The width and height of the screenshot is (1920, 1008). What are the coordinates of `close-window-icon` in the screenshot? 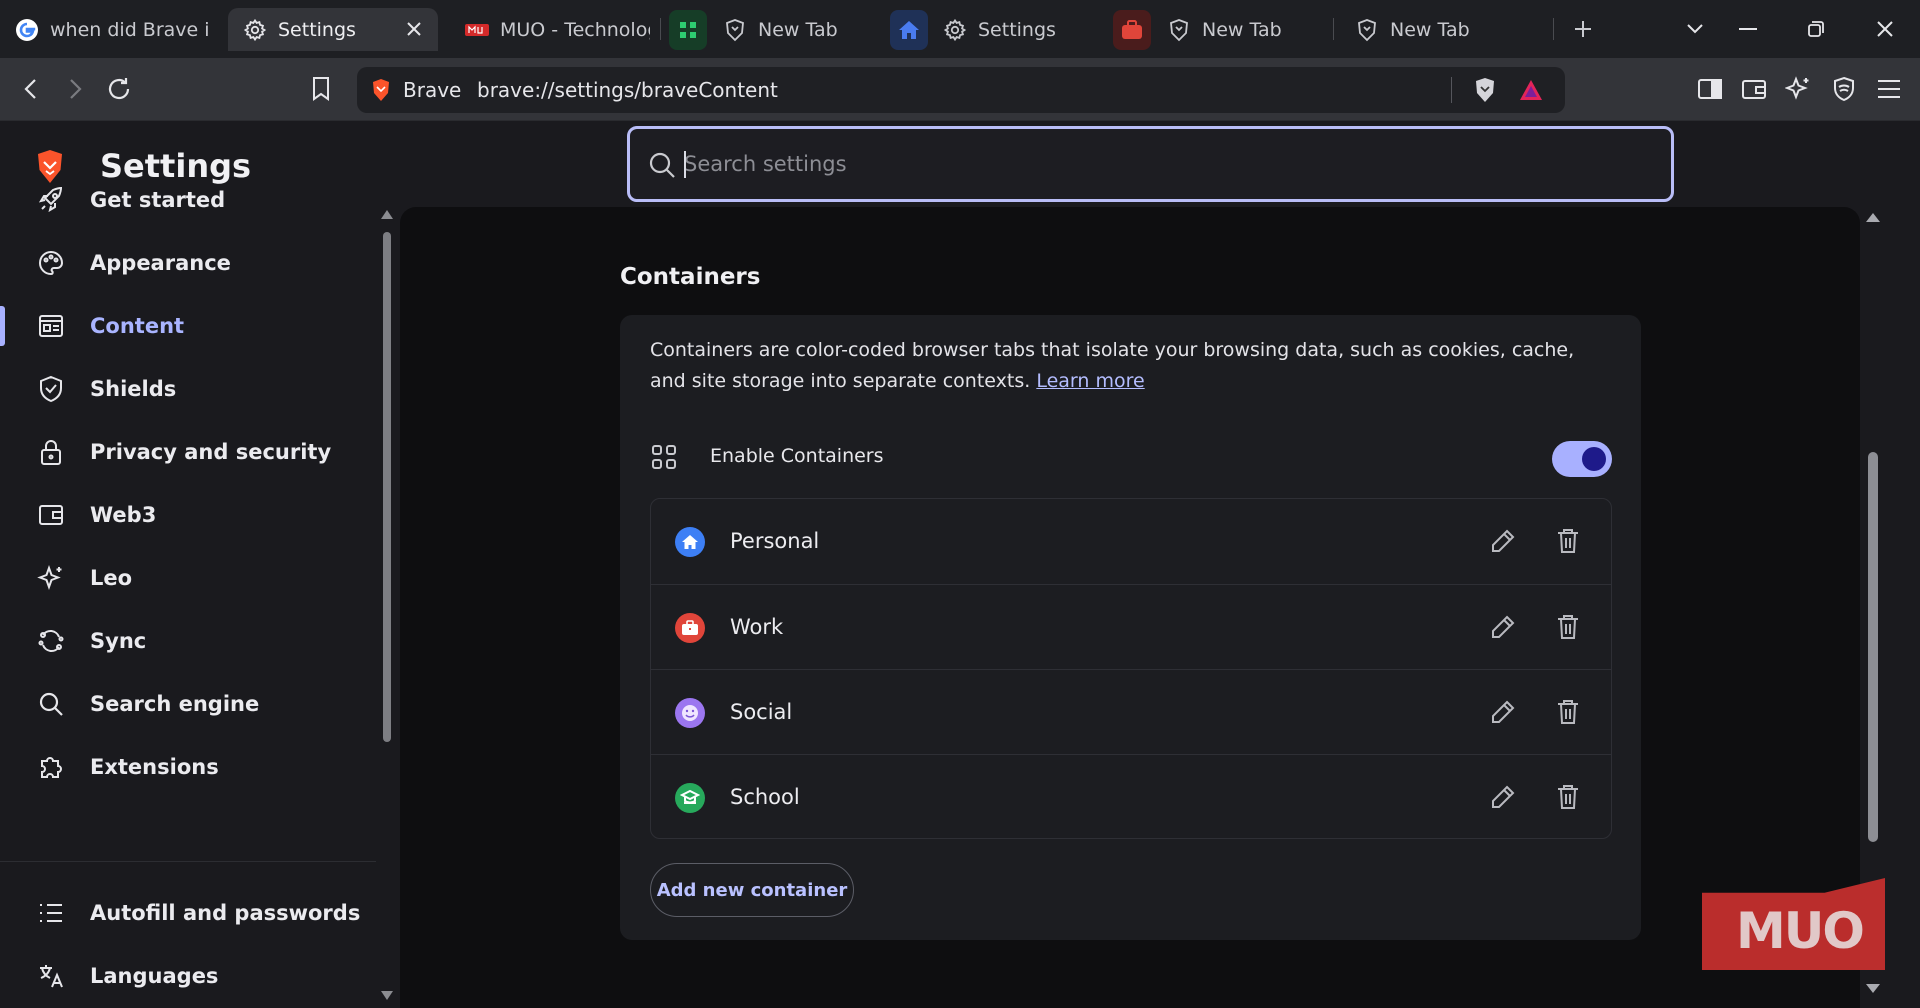 It's located at (1885, 29).